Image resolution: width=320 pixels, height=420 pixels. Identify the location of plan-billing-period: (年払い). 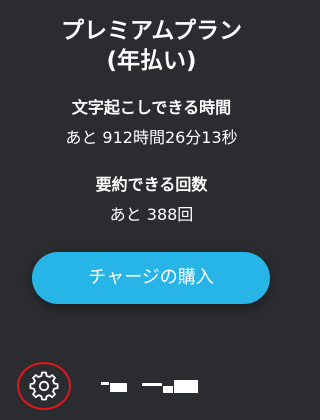
(151, 61).